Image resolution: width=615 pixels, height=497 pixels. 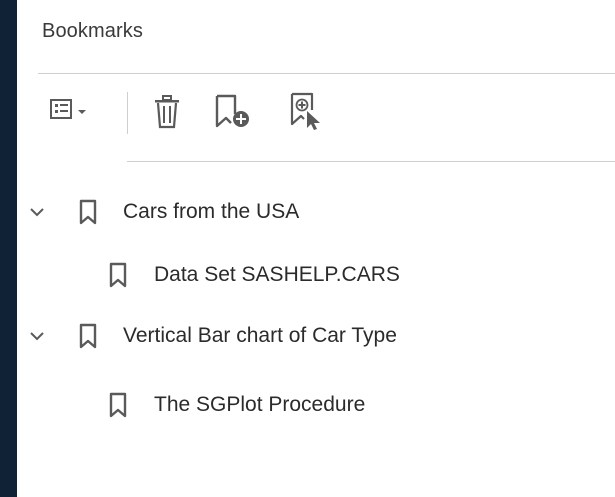 I want to click on bookmark-item: Data Set SASHELP.CARS, so click(x=316, y=275).